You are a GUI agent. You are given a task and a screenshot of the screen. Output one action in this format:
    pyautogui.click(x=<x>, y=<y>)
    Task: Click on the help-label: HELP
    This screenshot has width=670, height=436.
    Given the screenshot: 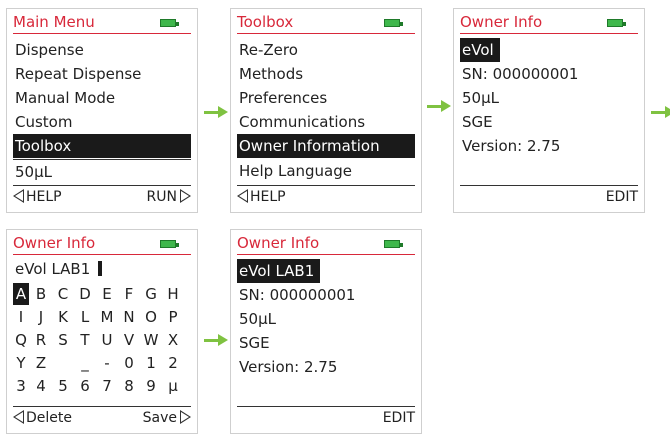 What is the action you would take?
    pyautogui.click(x=268, y=197)
    